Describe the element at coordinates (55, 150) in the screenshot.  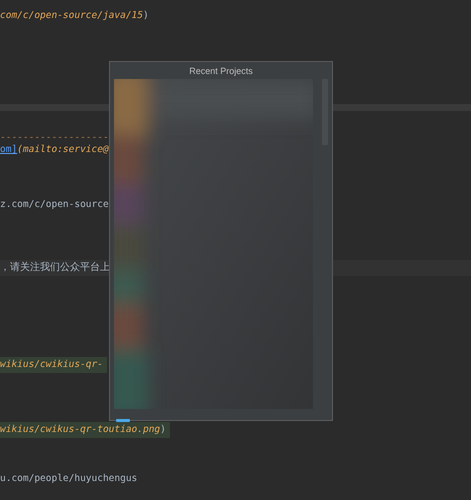
I see `code-line: om](mailto:service@` at that location.